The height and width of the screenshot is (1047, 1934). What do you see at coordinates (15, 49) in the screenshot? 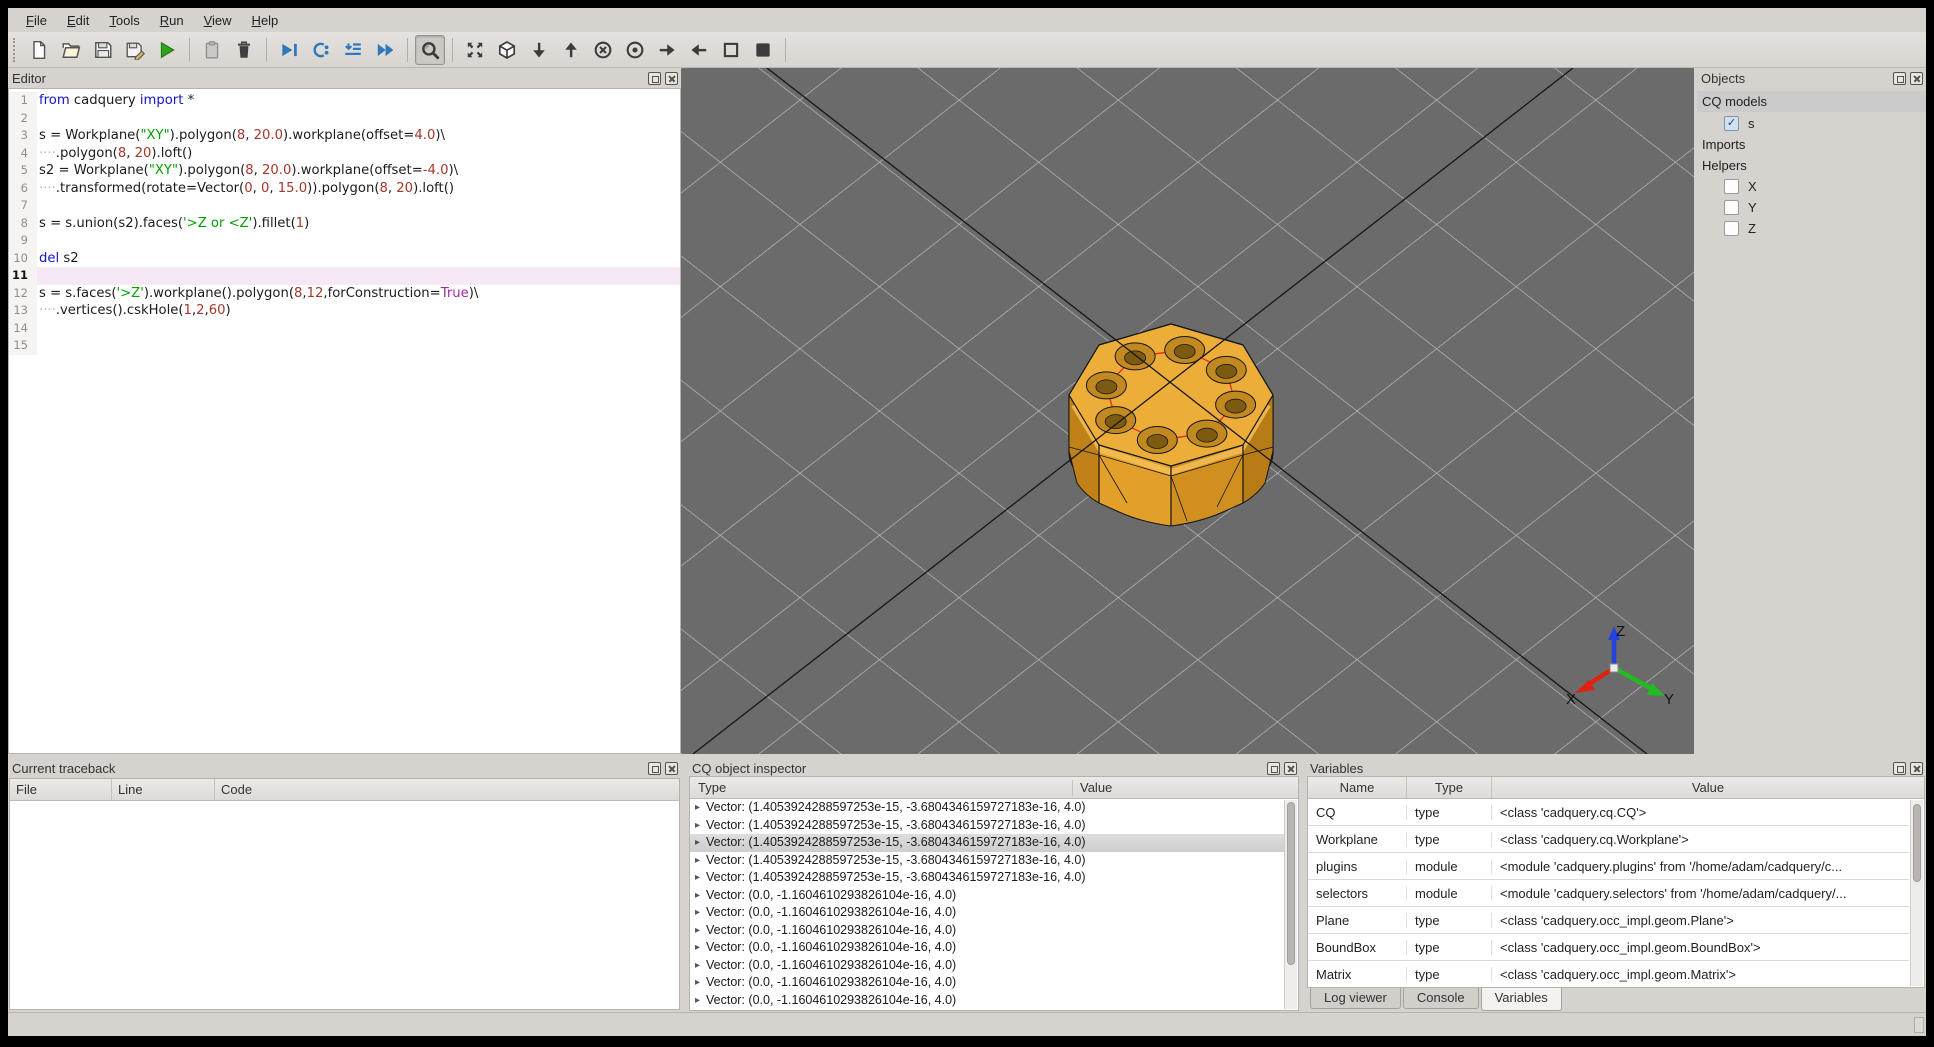
I see `toolbar-grip` at bounding box center [15, 49].